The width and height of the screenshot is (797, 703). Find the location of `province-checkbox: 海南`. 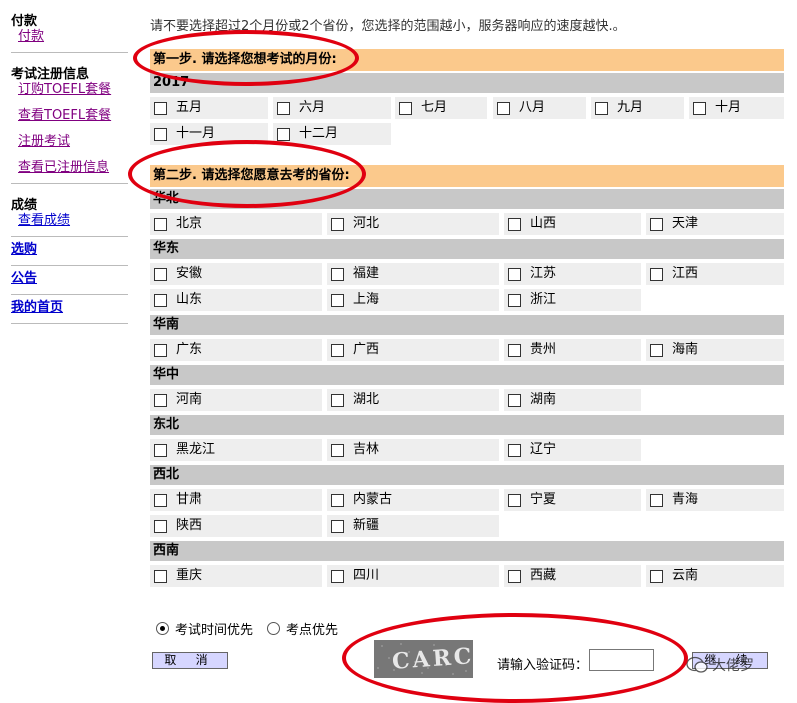

province-checkbox: 海南 is located at coordinates (715, 350).